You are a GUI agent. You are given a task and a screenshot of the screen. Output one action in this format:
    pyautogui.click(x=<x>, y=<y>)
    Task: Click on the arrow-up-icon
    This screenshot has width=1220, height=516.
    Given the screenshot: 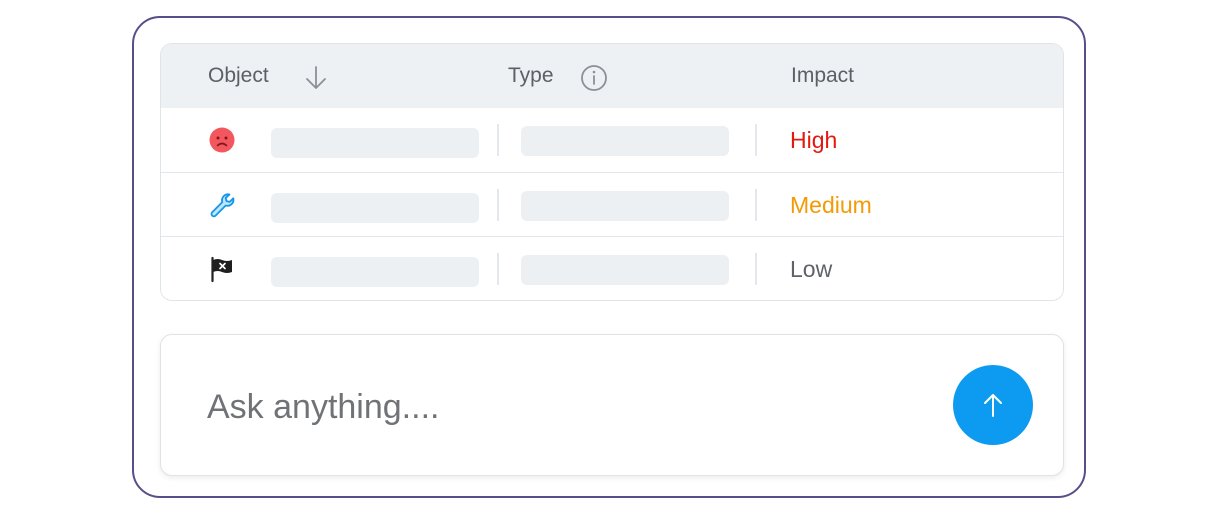 What is the action you would take?
    pyautogui.click(x=993, y=405)
    